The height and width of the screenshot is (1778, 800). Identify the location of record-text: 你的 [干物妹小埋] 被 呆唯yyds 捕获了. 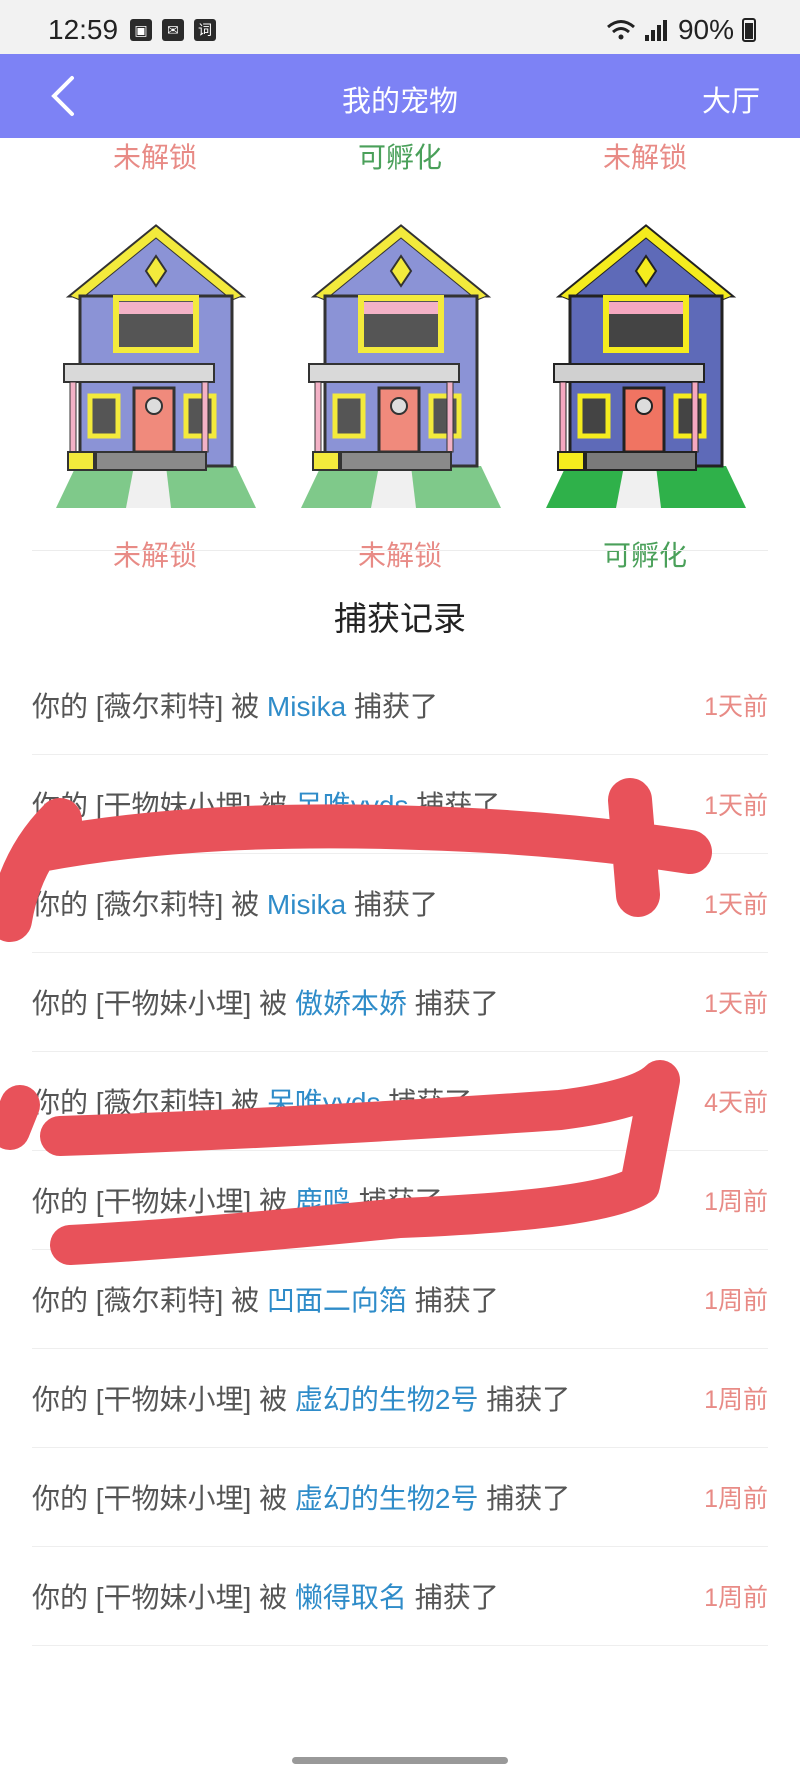
(266, 804).